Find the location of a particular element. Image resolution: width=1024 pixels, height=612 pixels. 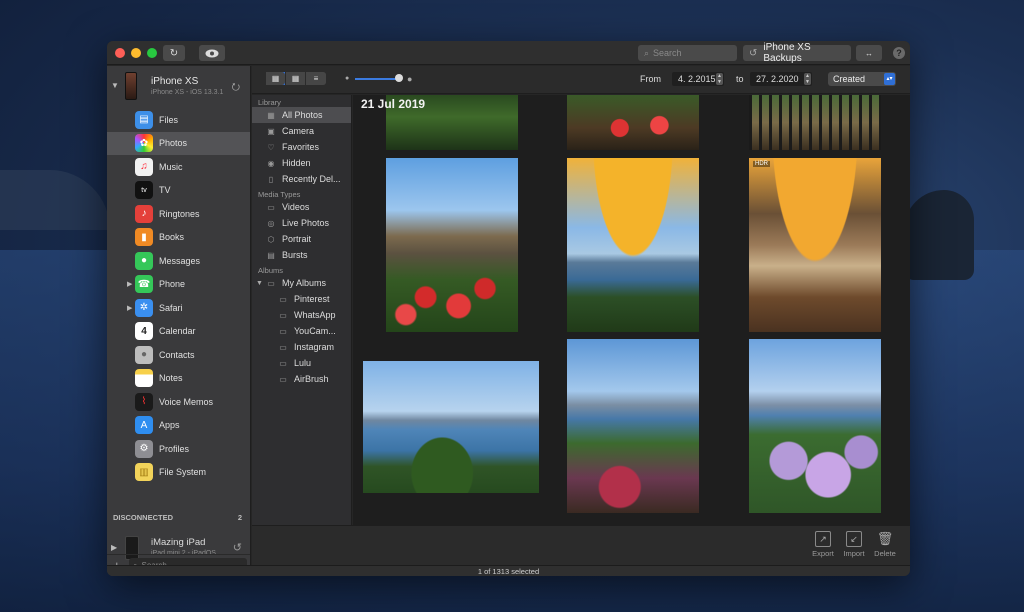

album-item-lulu: ▭ Lulu is located at coordinates (301, 363).